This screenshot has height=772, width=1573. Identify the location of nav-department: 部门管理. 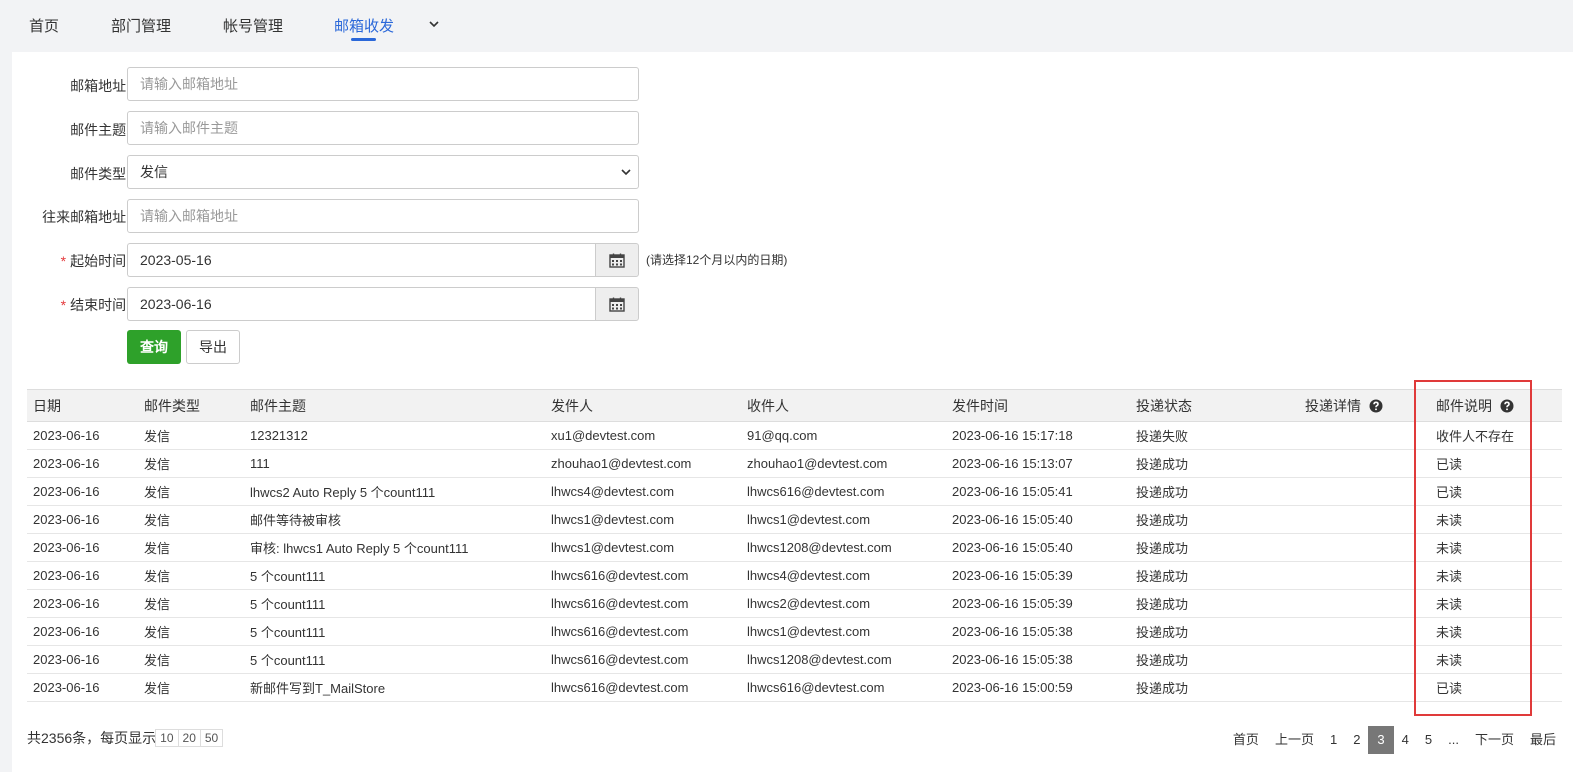
(141, 25).